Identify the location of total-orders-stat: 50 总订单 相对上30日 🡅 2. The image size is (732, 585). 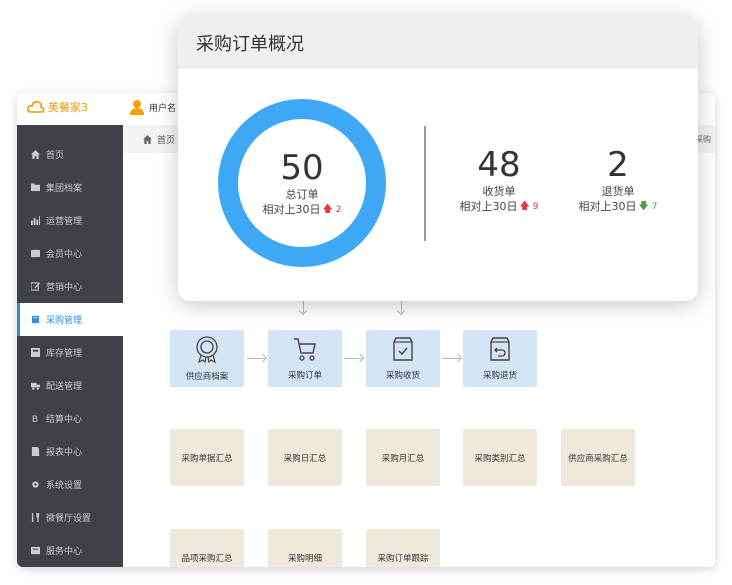
(302, 183).